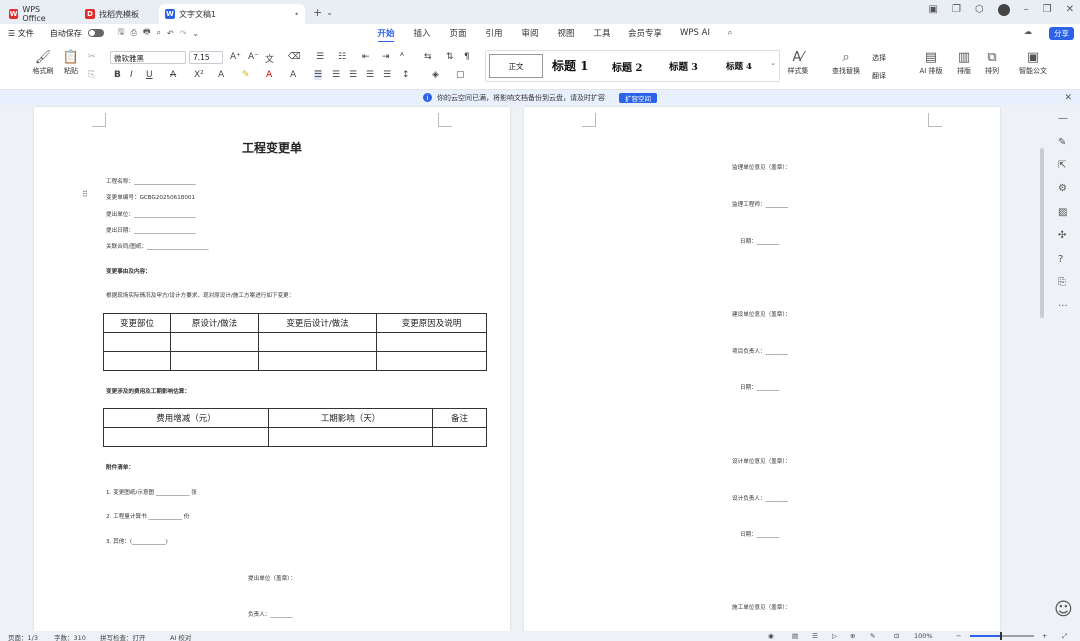 The image size is (1080, 641). What do you see at coordinates (1042, 233) in the screenshot?
I see `vertical-scrollbar` at bounding box center [1042, 233].